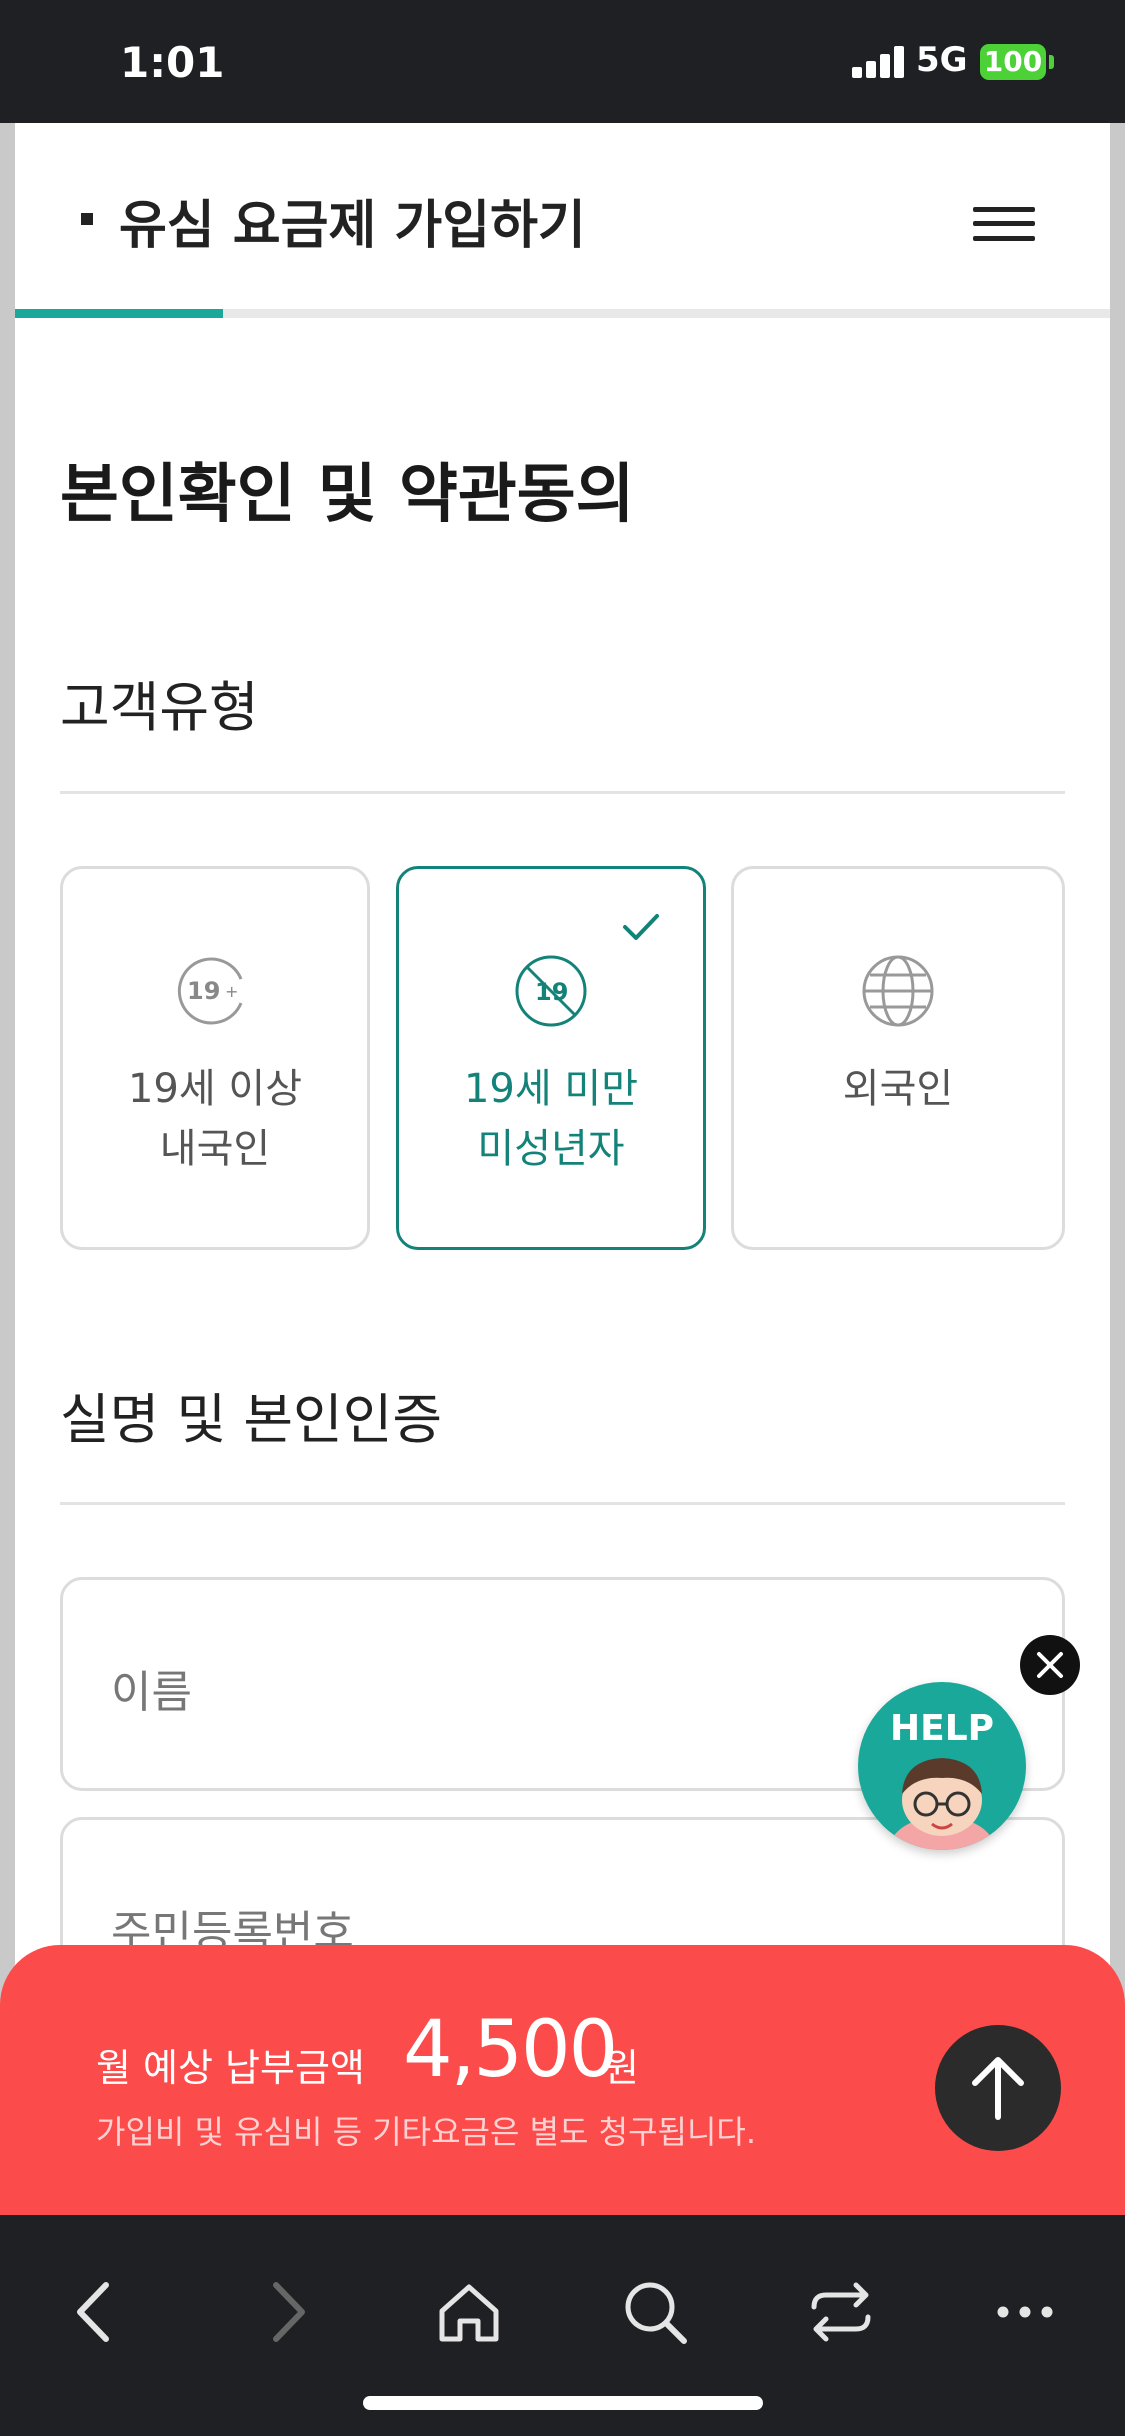 The width and height of the screenshot is (1125, 2436). What do you see at coordinates (550, 1119) in the screenshot?
I see `card-label: 19세 미만 미성년자` at bounding box center [550, 1119].